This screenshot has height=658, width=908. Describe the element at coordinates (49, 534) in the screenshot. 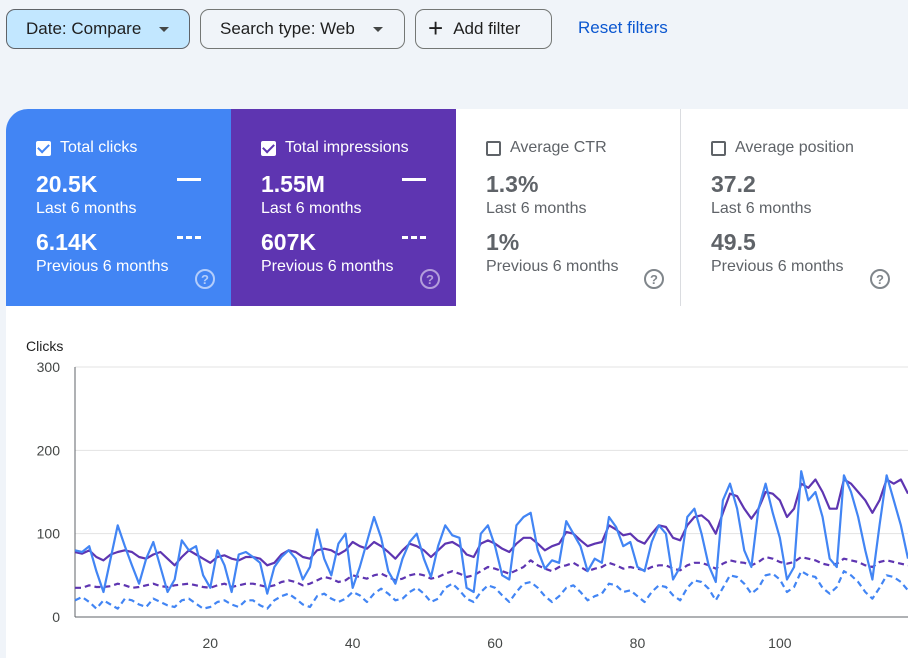

I see `y-tick-label: 100` at that location.